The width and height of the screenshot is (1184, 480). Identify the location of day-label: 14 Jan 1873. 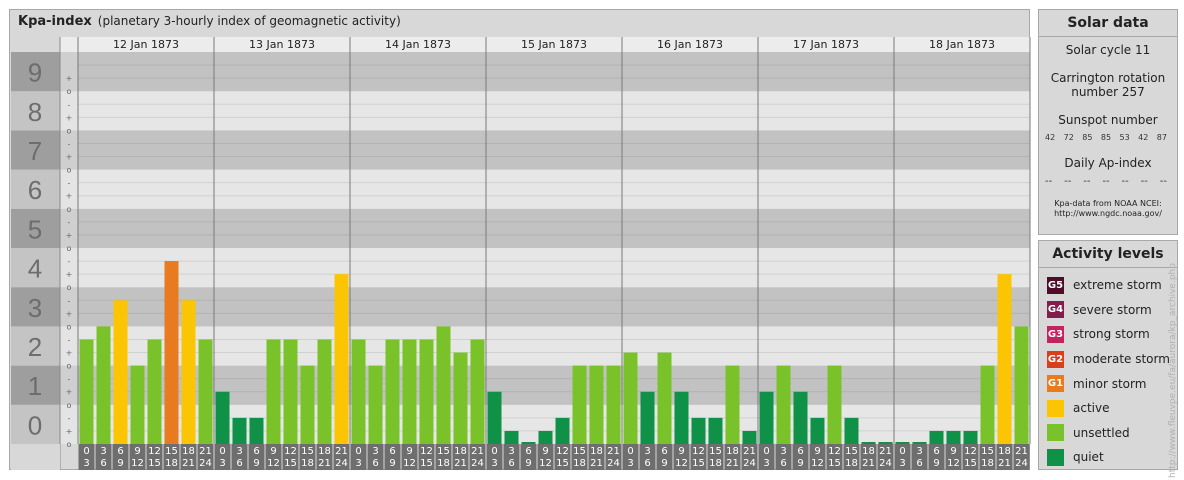
(418, 44).